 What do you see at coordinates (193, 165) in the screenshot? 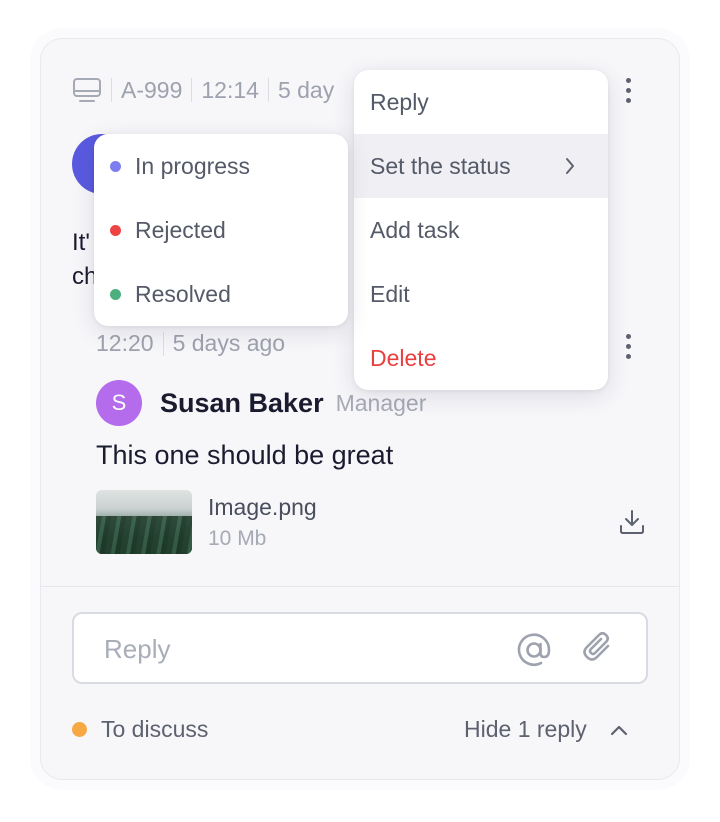
I see `status-option-label: In progress` at bounding box center [193, 165].